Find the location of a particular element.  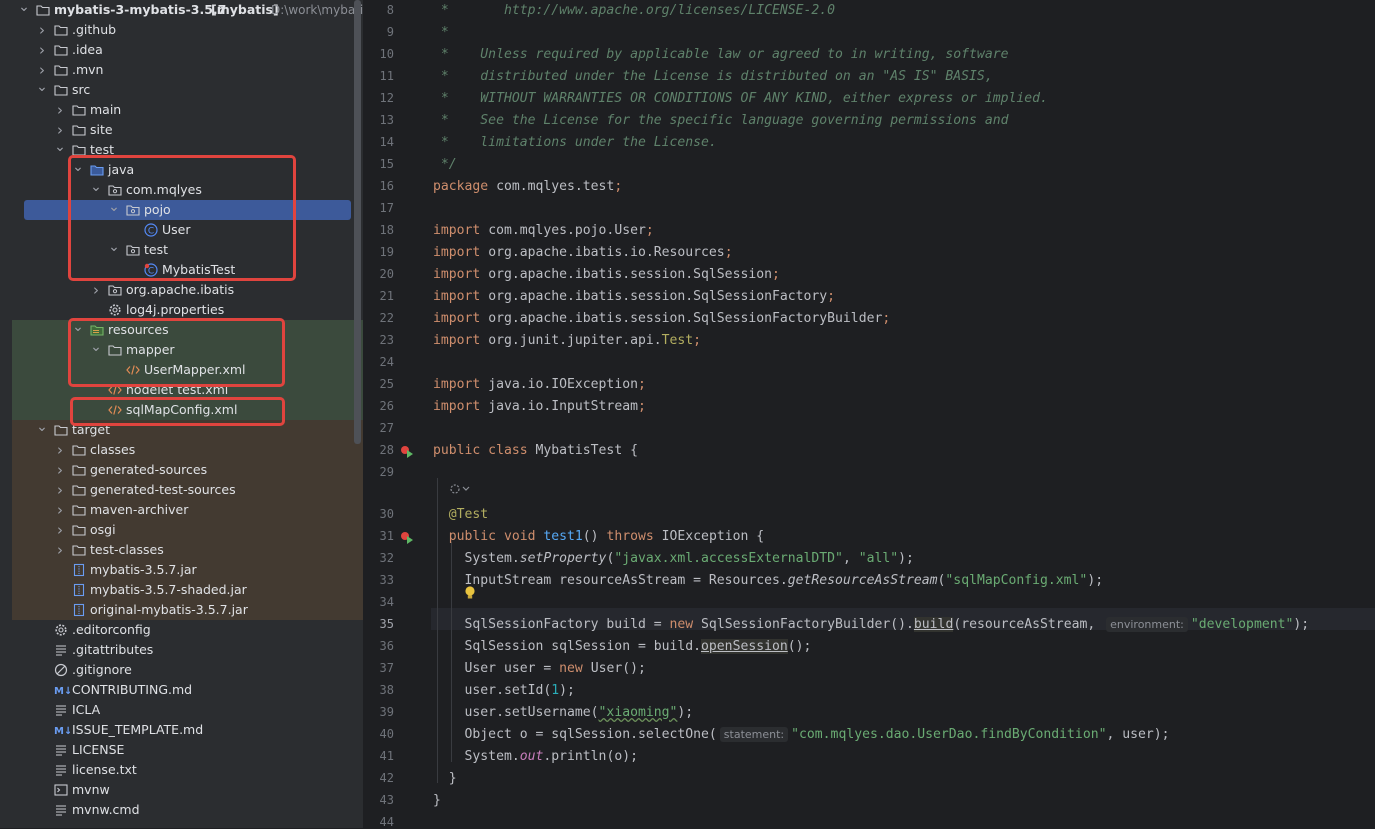

tree-node: LICENSE is located at coordinates (187, 750).